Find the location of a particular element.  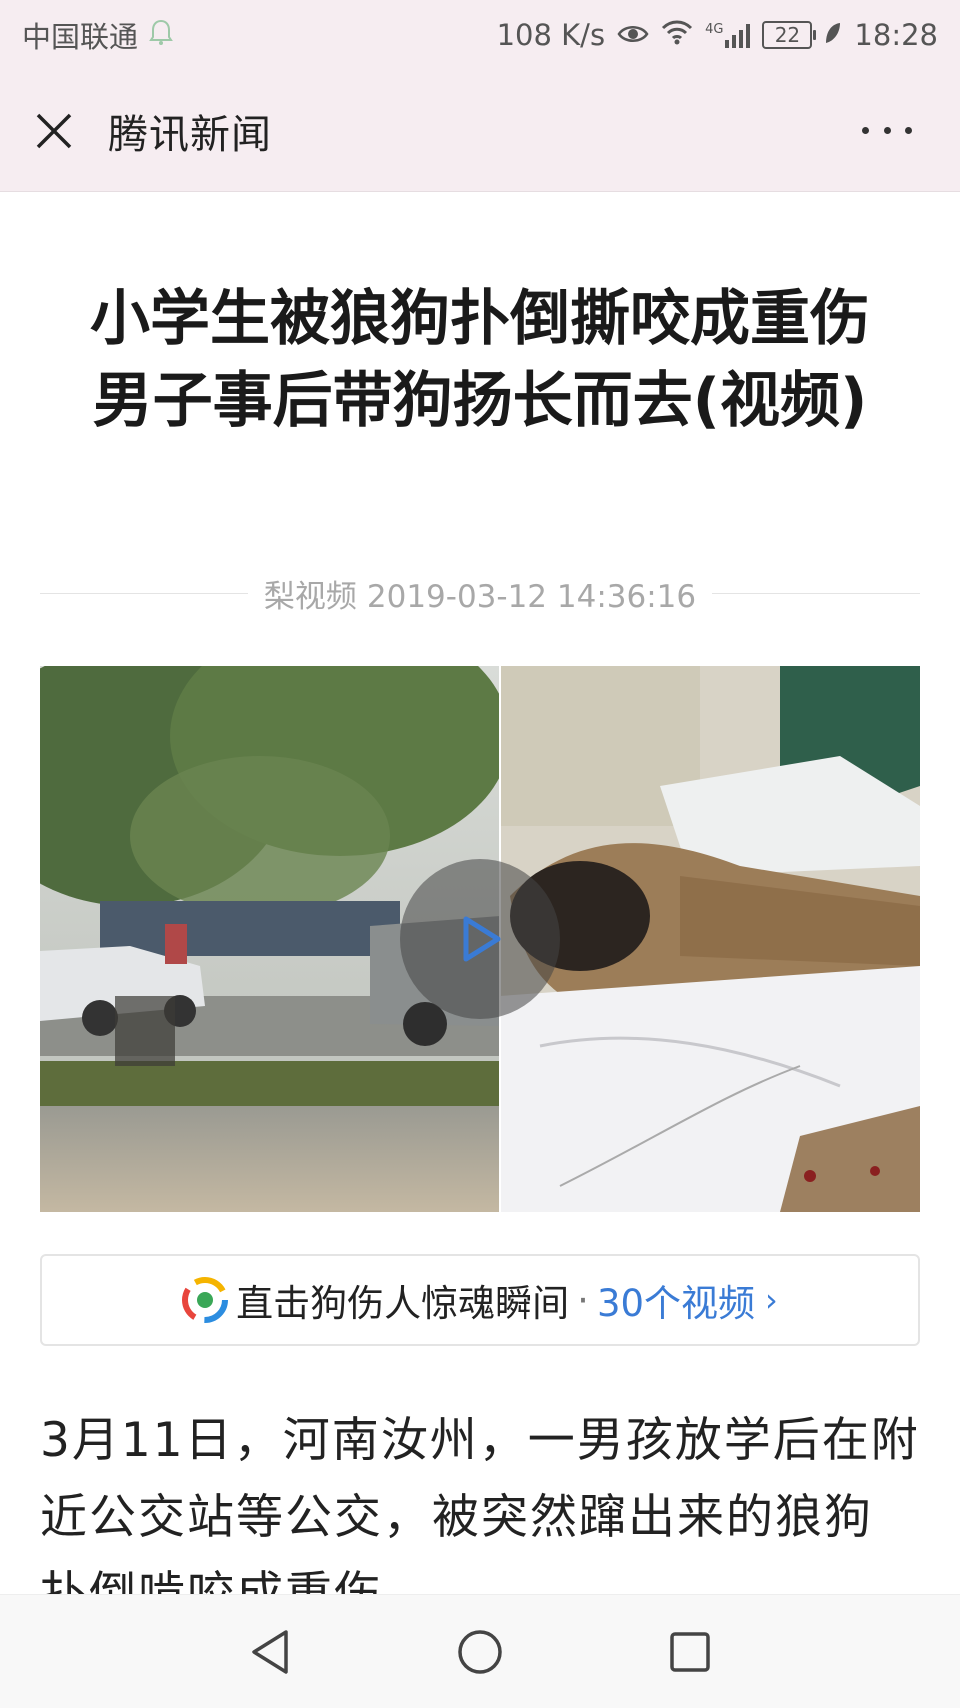

status-bar: 中国联通 108 K/s 4G 22 18:28 is located at coordinates (480, 35).